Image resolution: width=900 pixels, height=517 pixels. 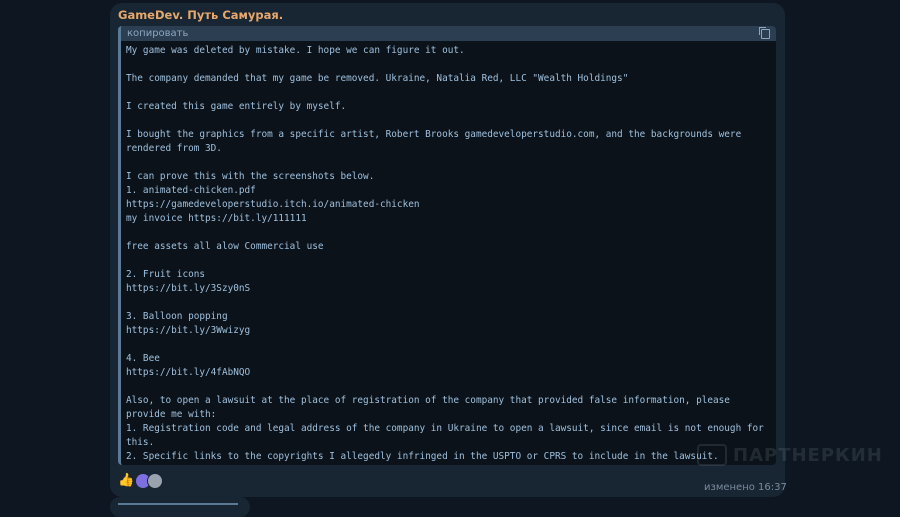 I want to click on next-message-bubble, so click(x=180, y=507).